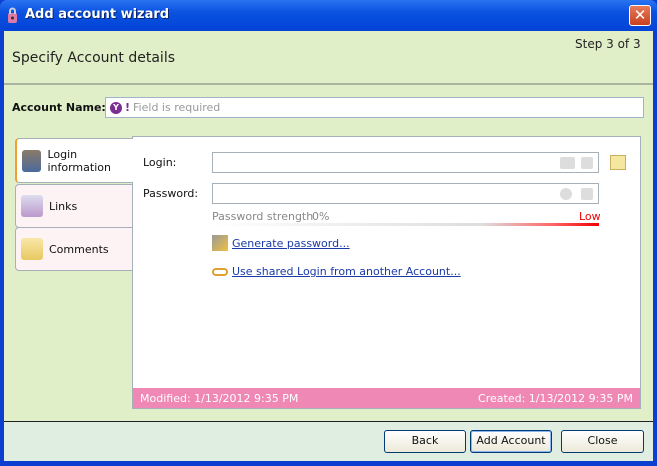 This screenshot has height=466, width=657. What do you see at coordinates (116, 107) in the screenshot?
I see `yahoo-icon: Y` at bounding box center [116, 107].